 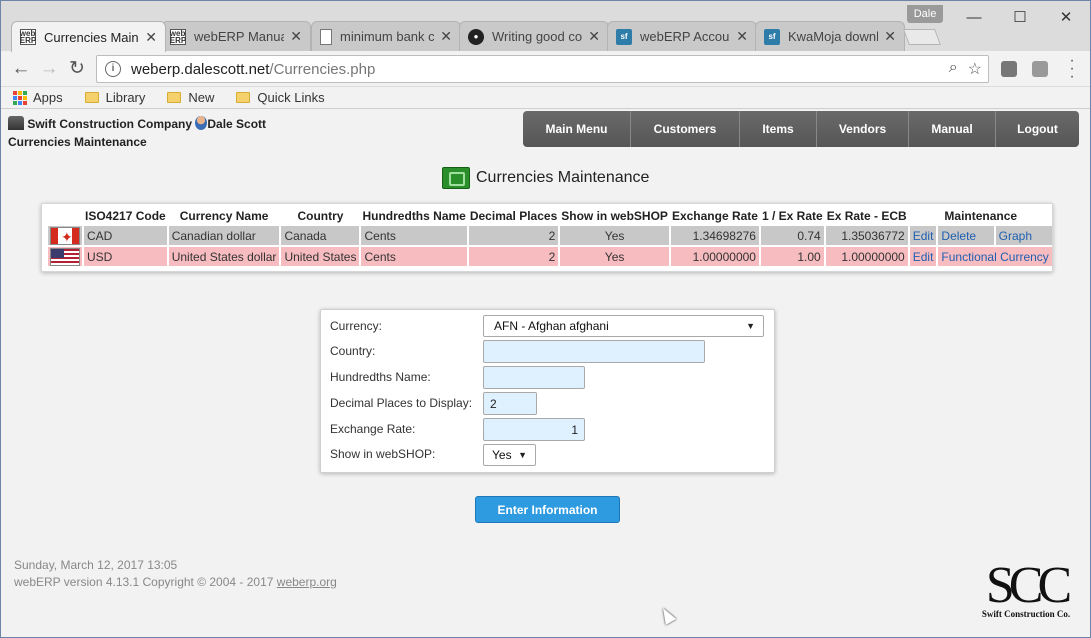 I want to click on bookmark-apps: Apps, so click(x=38, y=97).